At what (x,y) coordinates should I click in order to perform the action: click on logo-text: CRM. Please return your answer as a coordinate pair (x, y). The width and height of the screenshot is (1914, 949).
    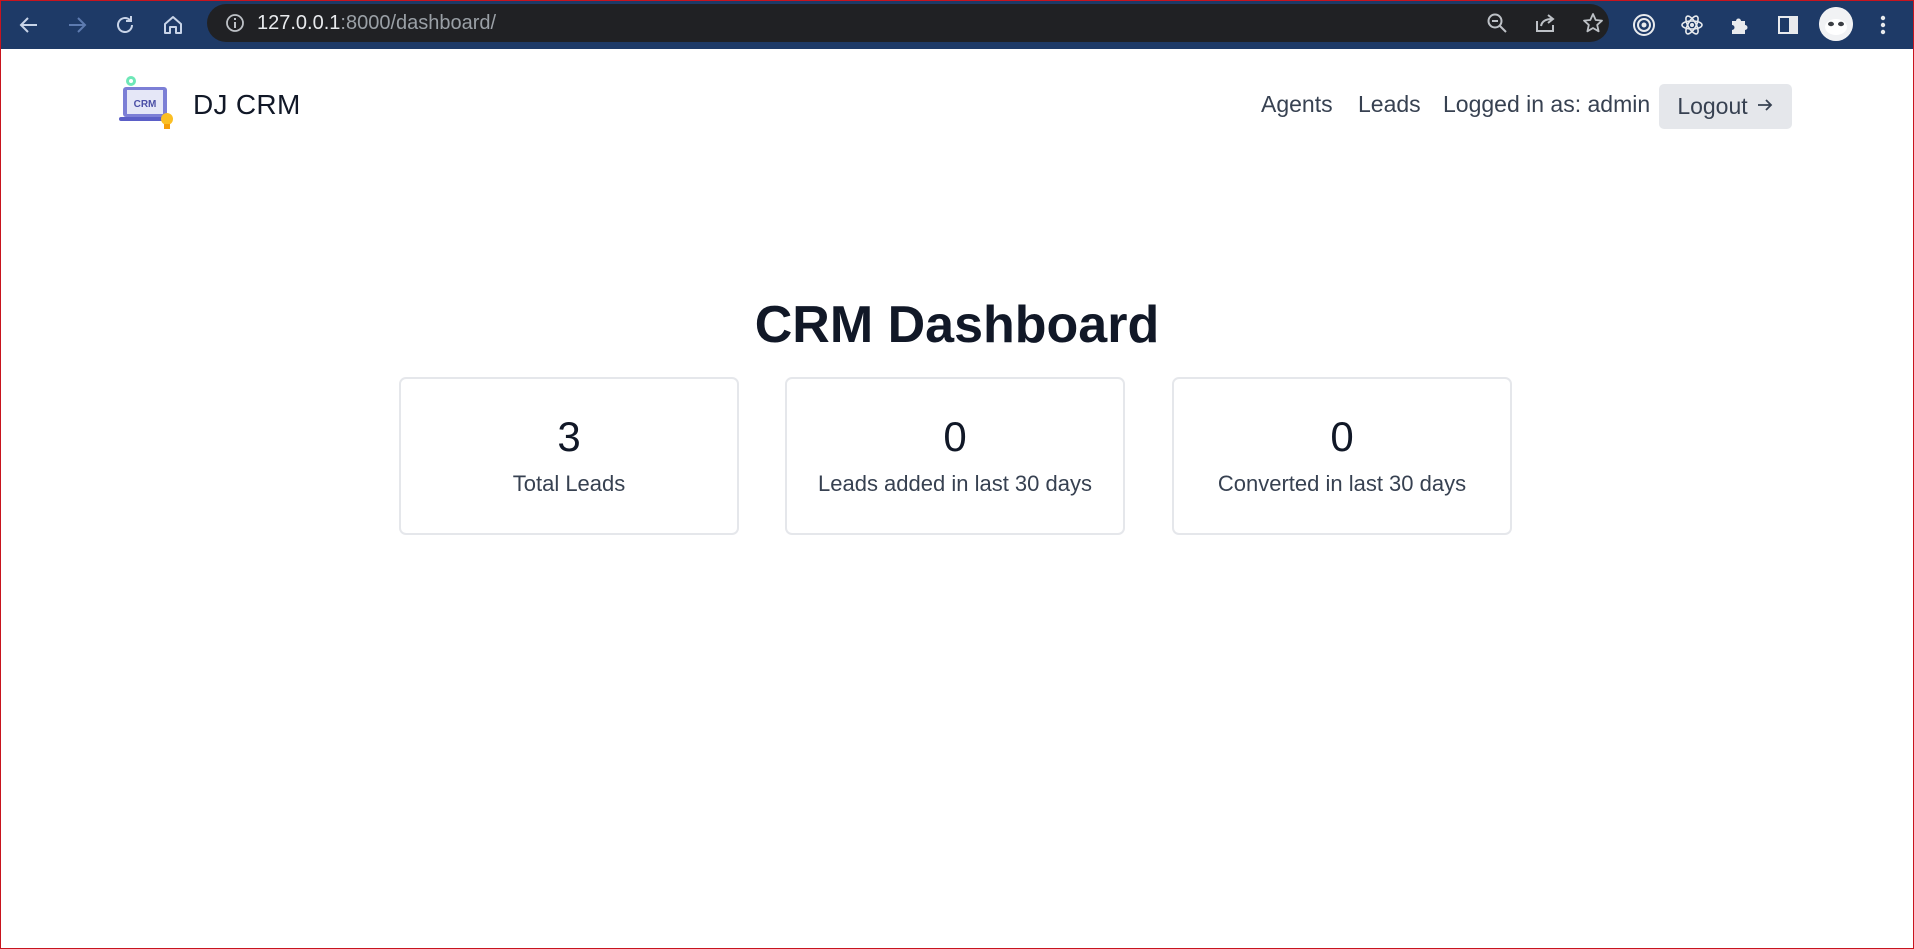
    Looking at the image, I should click on (145, 104).